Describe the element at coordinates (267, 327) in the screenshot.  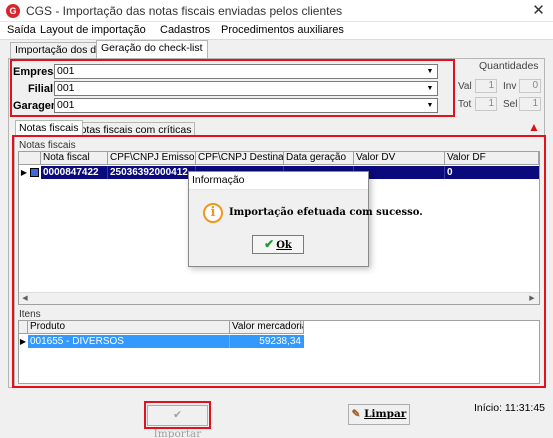
I see `column-header: Valor mercadoria` at that location.